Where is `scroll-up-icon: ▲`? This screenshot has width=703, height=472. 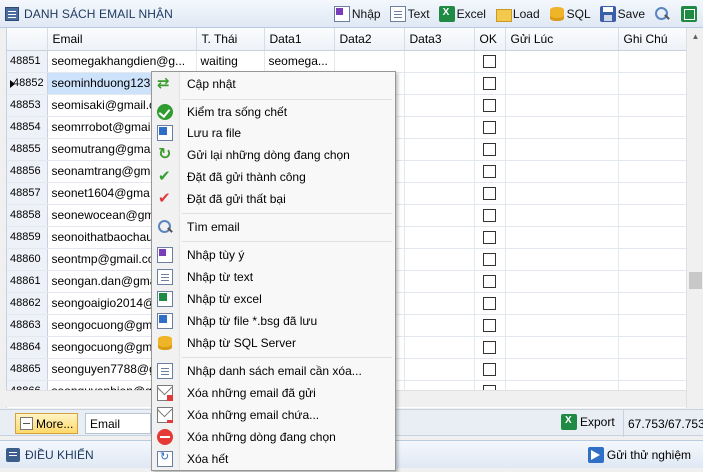 scroll-up-icon: ▲ is located at coordinates (695, 36).